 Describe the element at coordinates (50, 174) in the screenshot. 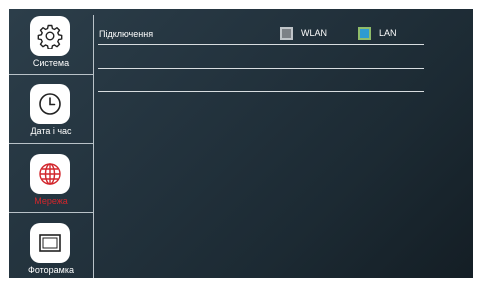

I see `globe-icon` at that location.